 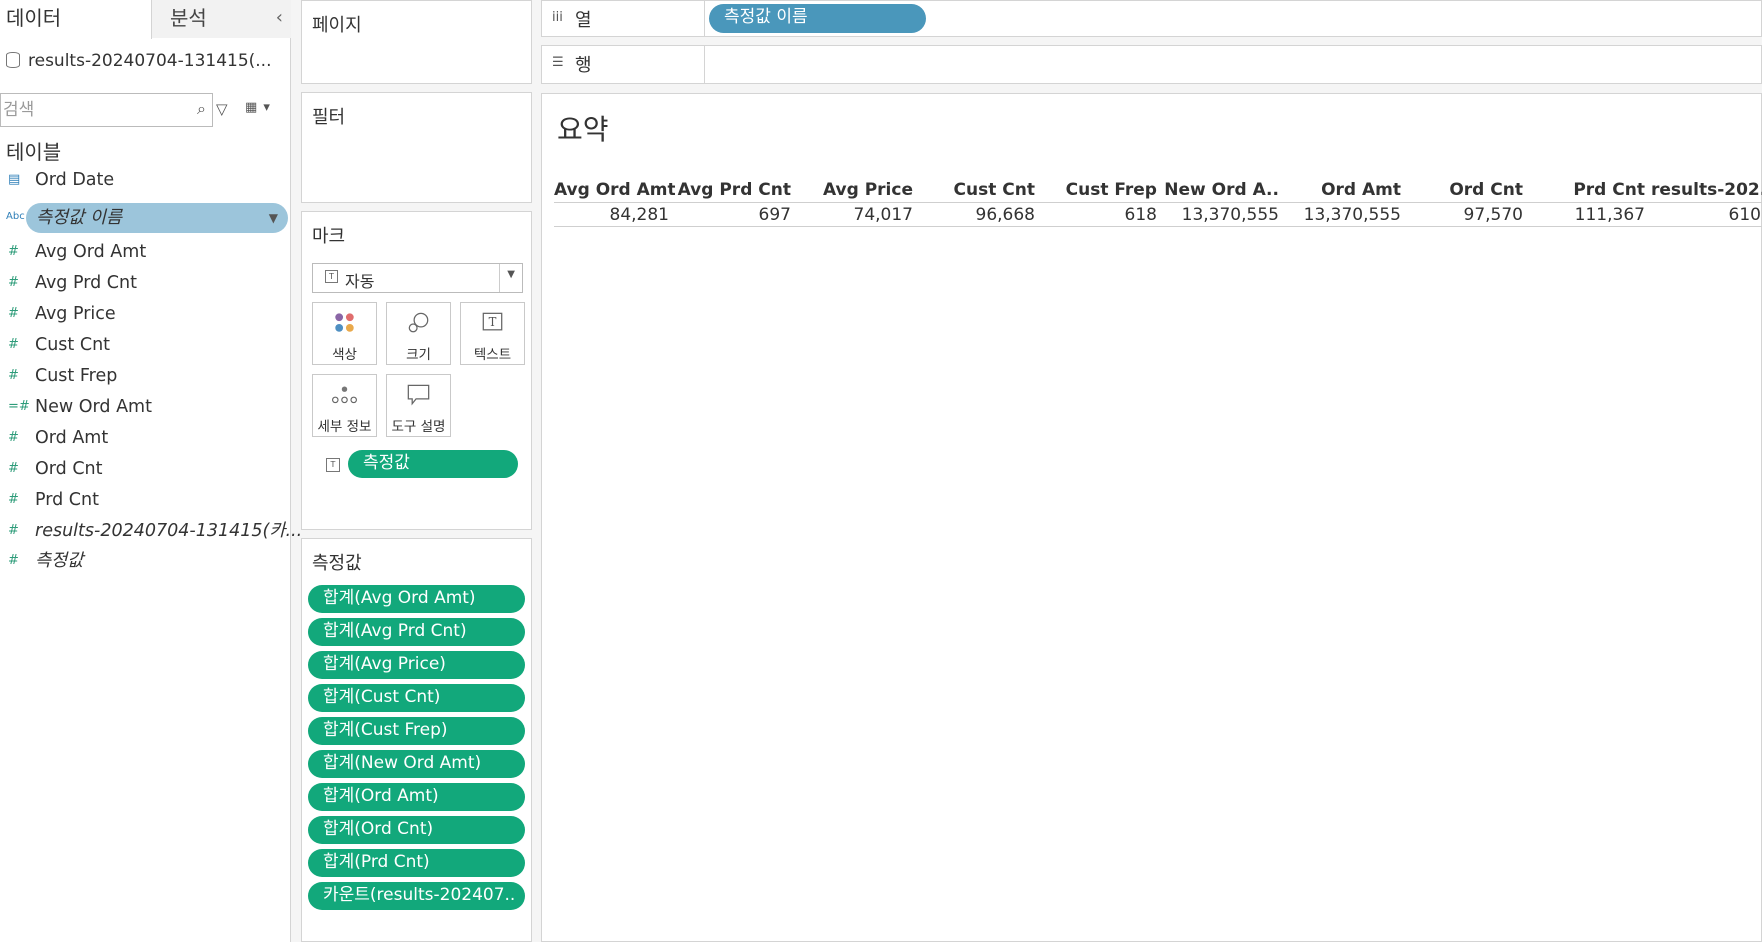 I want to click on filters-card: 필터, so click(x=416, y=147).